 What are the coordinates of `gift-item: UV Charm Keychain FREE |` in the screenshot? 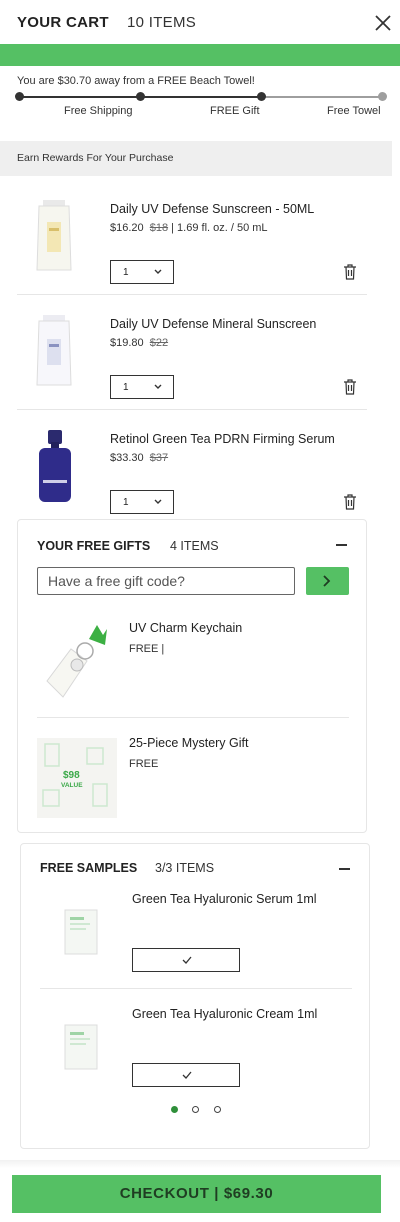 It's located at (193, 660).